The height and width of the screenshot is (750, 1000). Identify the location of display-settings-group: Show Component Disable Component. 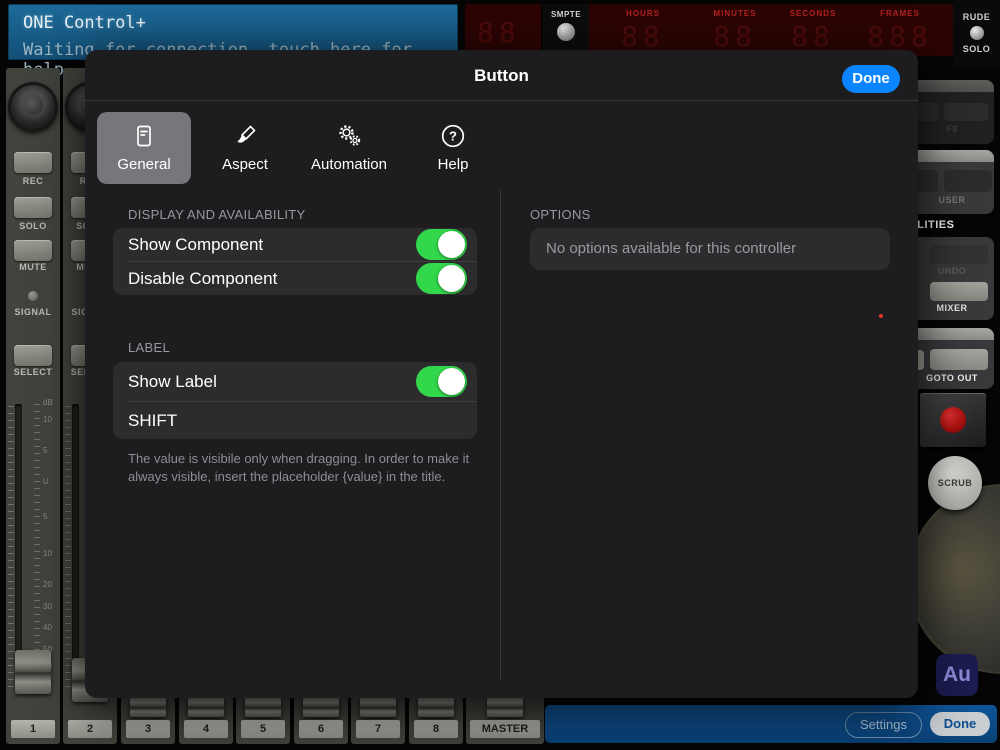
(295, 261).